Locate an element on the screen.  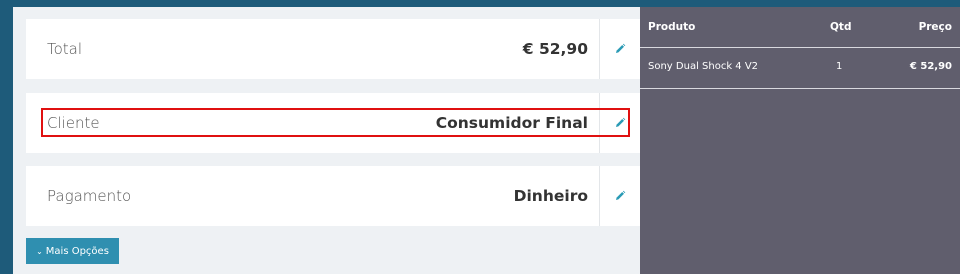
total-row: Total € 52,90 is located at coordinates (333, 49).